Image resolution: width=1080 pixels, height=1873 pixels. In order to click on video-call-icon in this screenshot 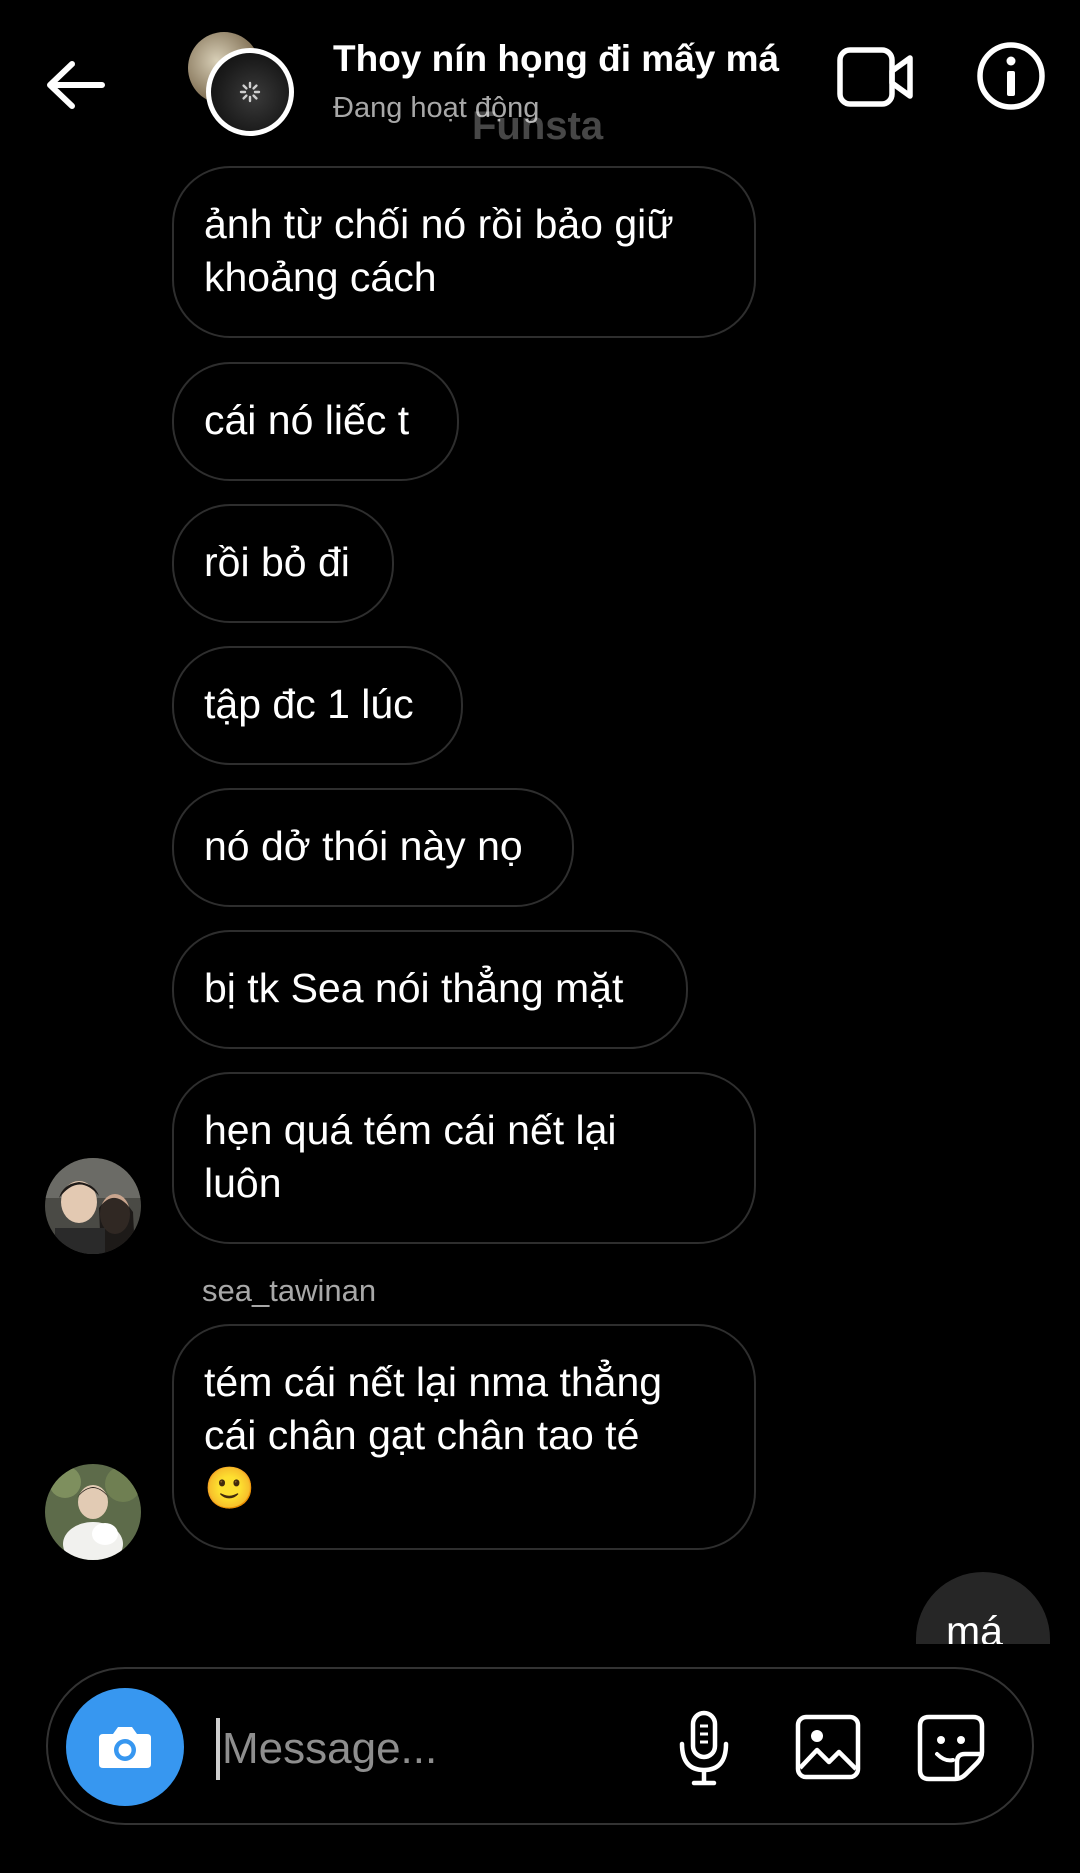, I will do `click(875, 77)`.